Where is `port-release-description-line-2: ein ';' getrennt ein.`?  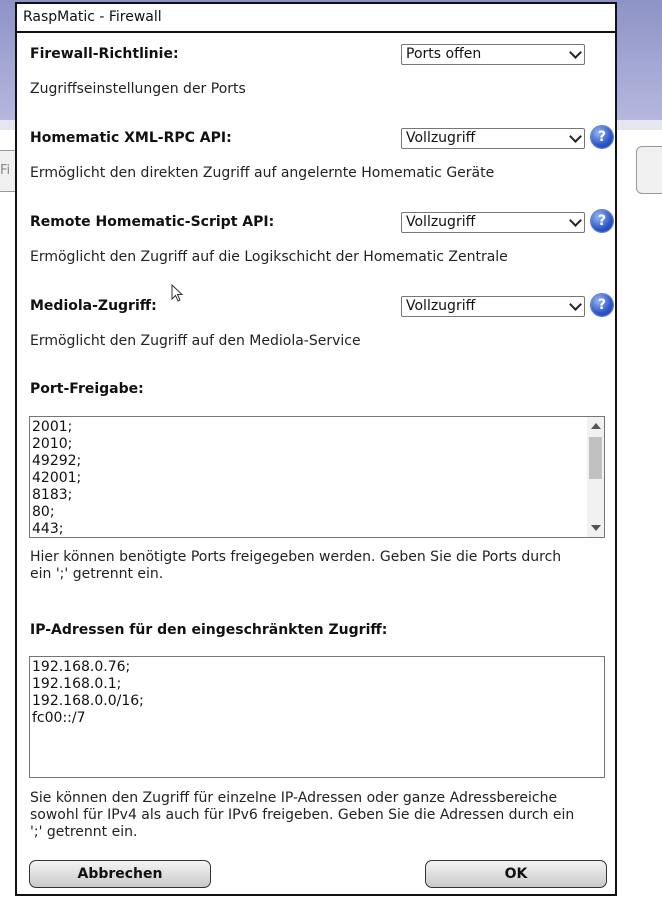 port-release-description-line-2: ein ';' getrennt ein. is located at coordinates (97, 574).